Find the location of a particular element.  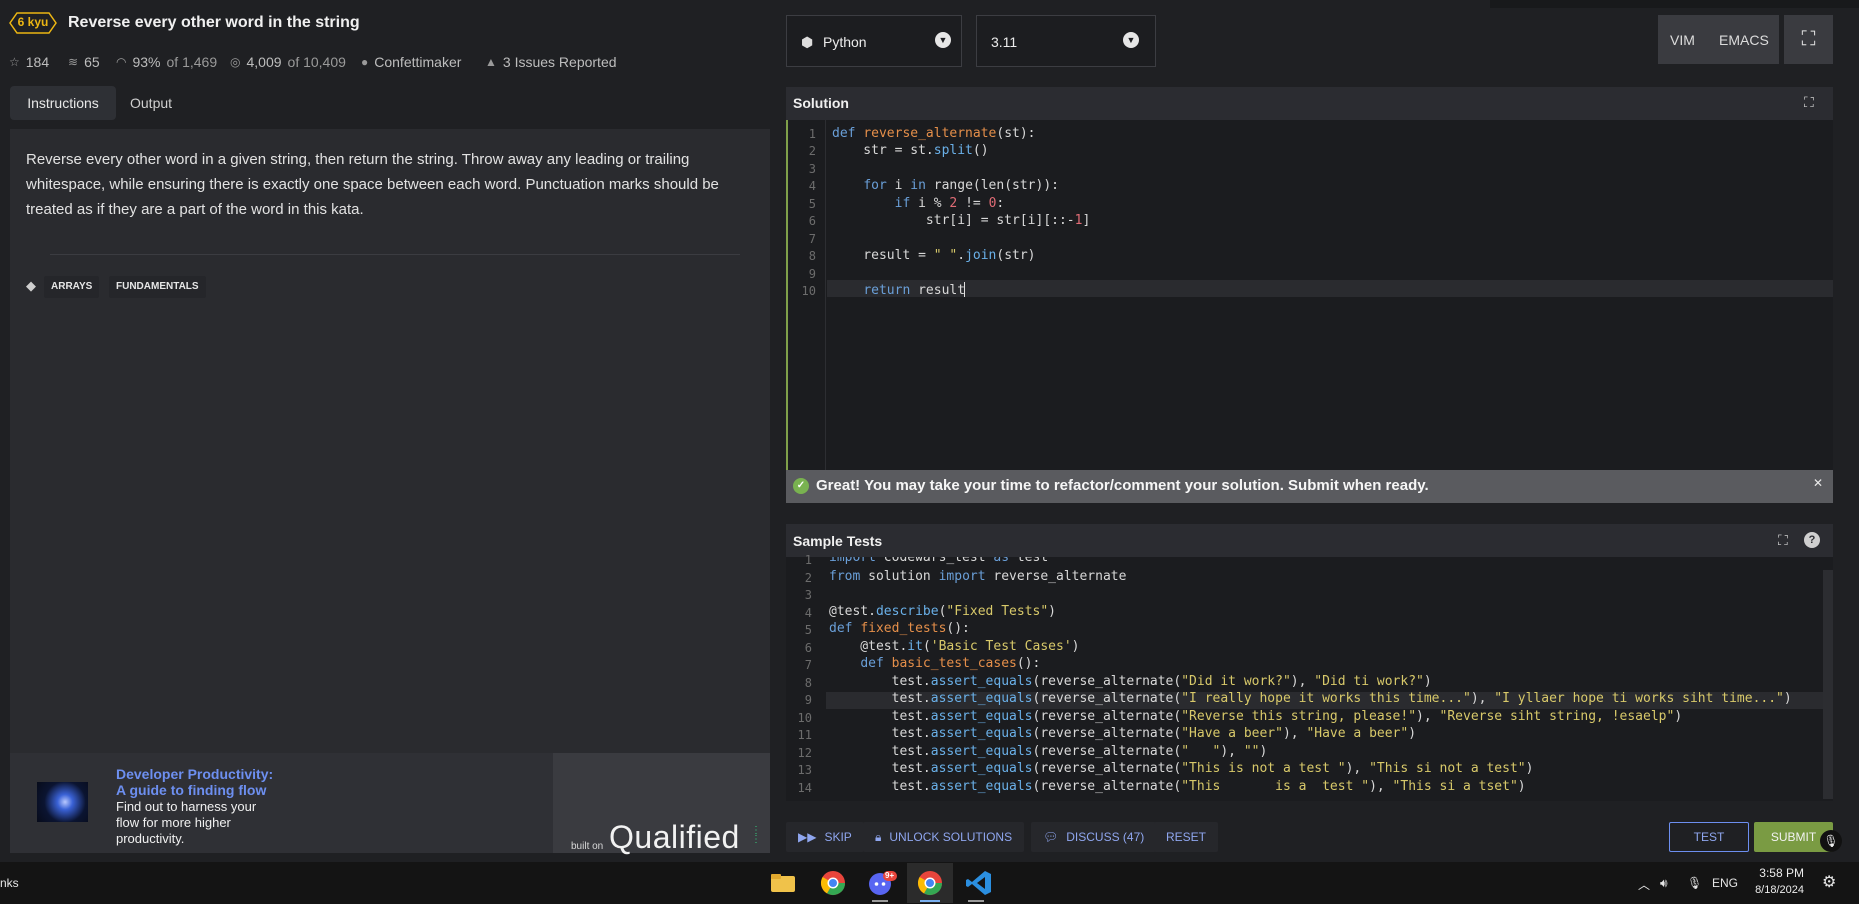

line-gutter: 1 2 3 4 5 6 7 8 9 10 is located at coordinates (807, 295).